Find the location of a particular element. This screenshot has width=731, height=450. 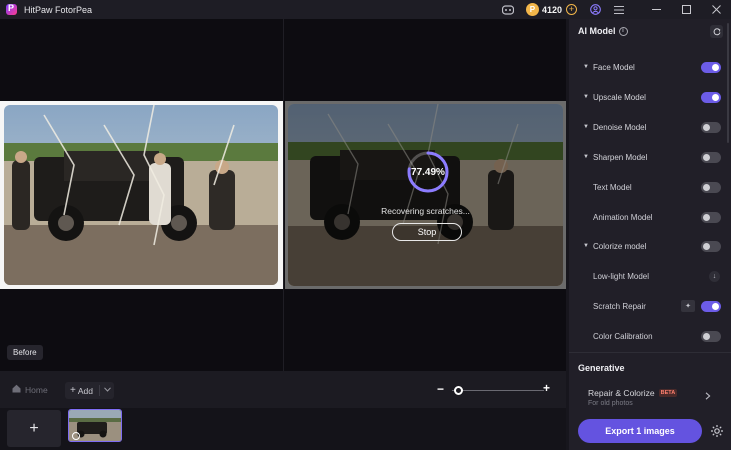

model-row: Text Model is located at coordinates (650, 187).